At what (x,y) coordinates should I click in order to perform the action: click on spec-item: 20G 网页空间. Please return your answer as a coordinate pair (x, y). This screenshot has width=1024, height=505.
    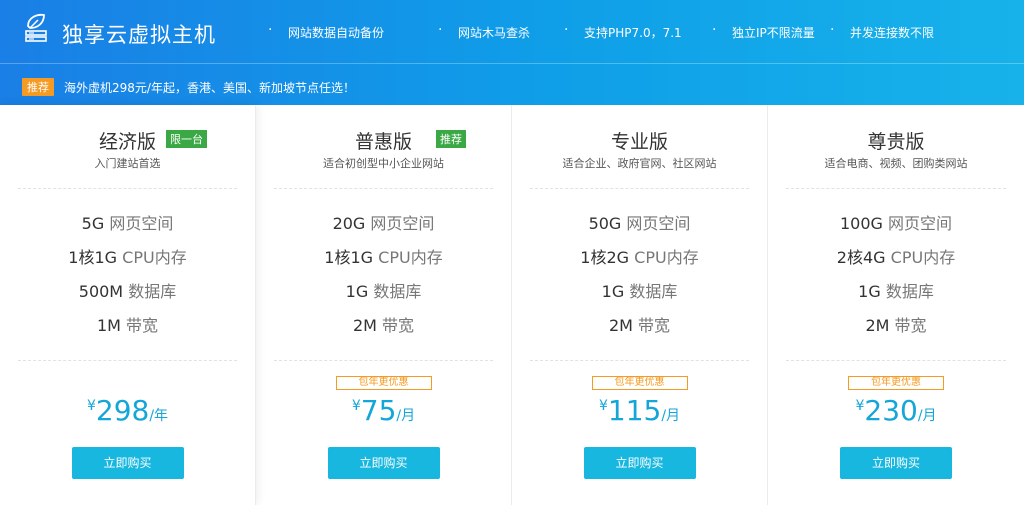
    Looking at the image, I should click on (383, 227).